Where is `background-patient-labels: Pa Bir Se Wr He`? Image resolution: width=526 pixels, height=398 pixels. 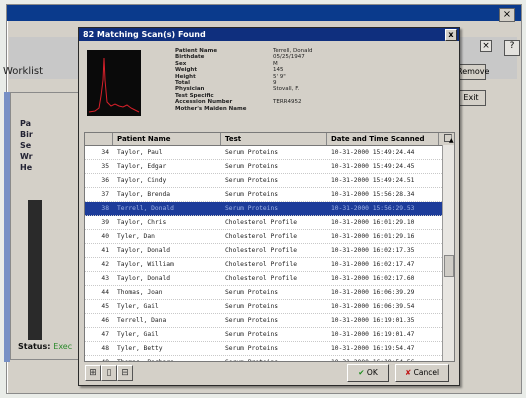 background-patient-labels: Pa Bir Se Wr He is located at coordinates (26, 145).